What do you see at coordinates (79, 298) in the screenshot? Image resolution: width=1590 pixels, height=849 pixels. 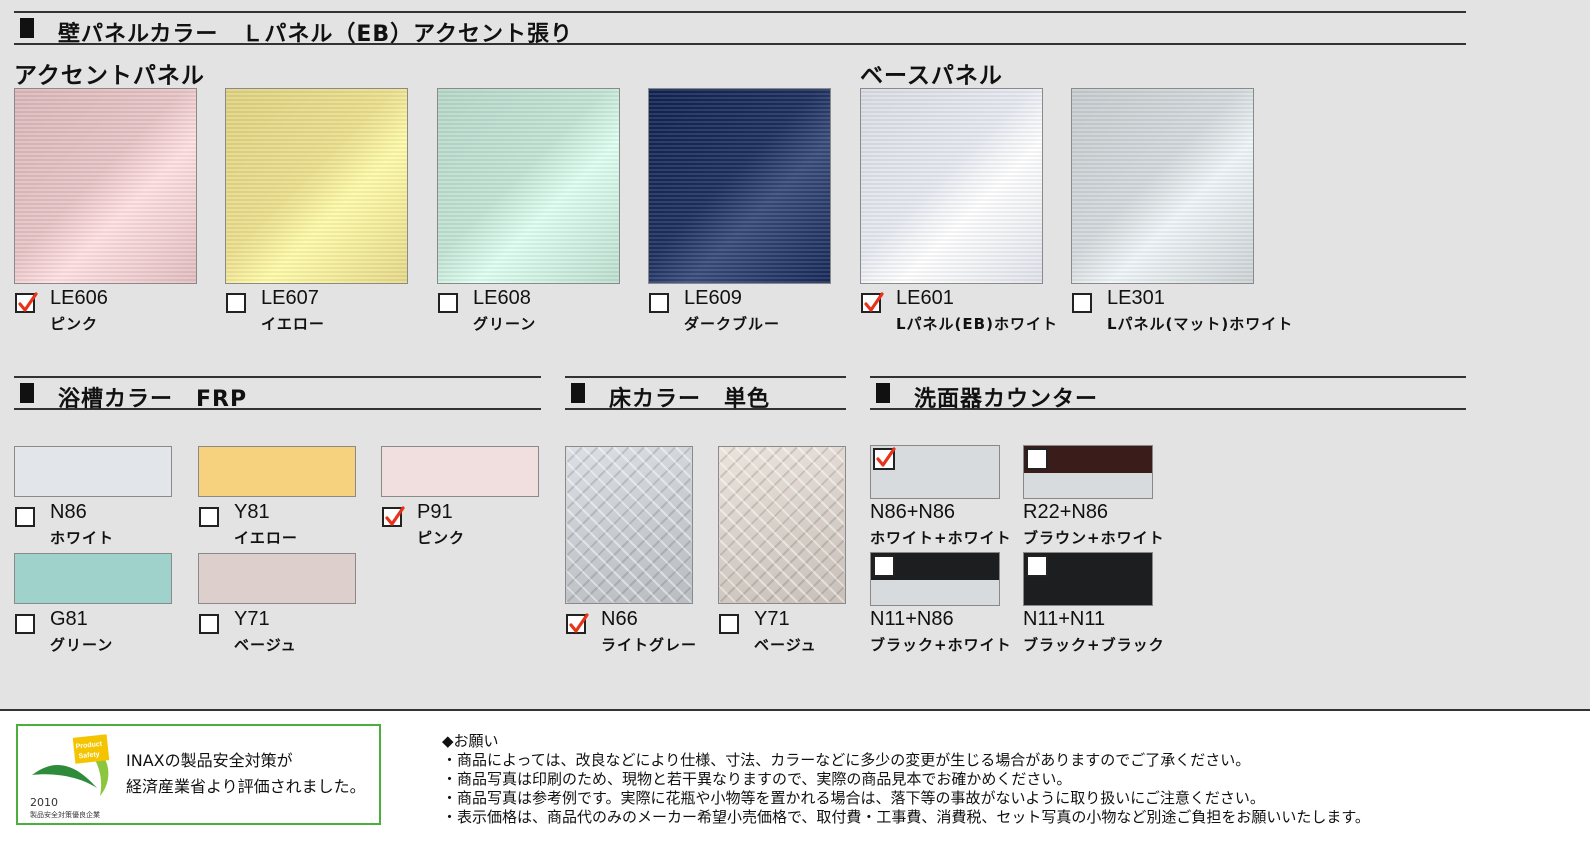 I see `color-code: LE606` at bounding box center [79, 298].